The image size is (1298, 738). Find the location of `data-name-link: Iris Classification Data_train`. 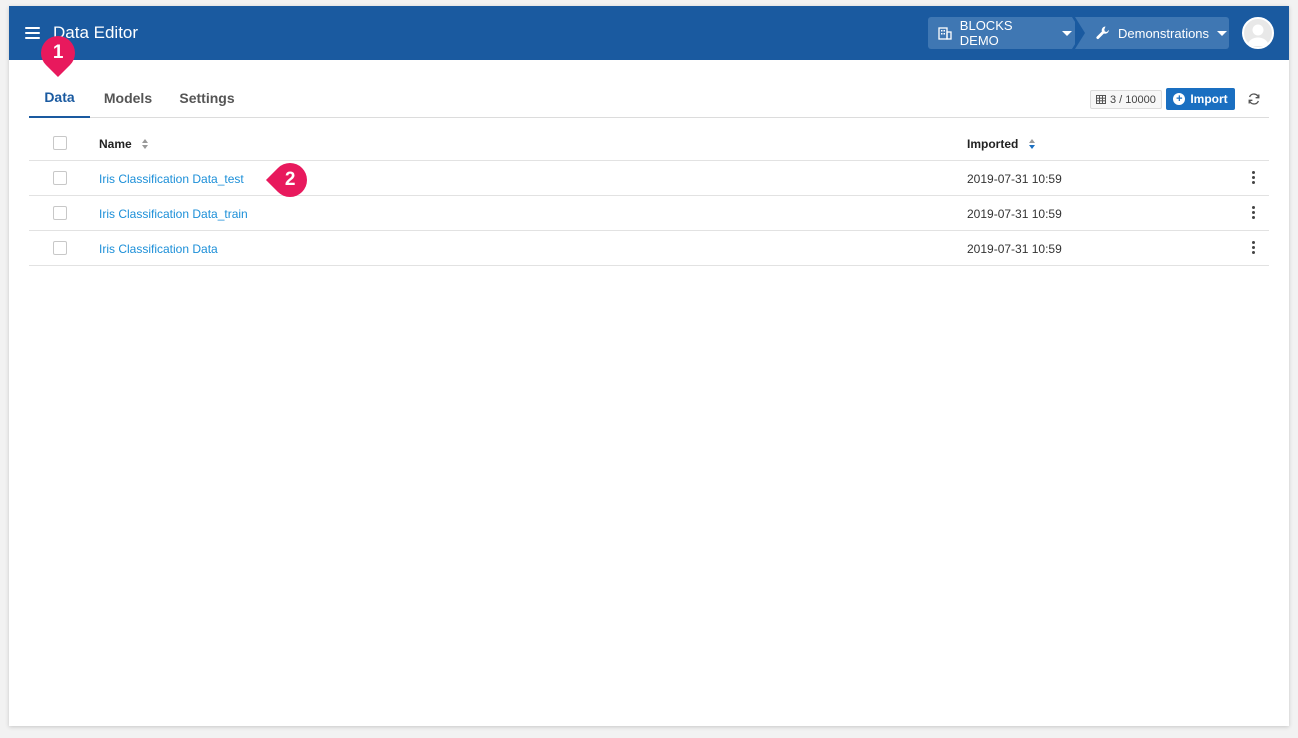

data-name-link: Iris Classification Data_train is located at coordinates (173, 214).